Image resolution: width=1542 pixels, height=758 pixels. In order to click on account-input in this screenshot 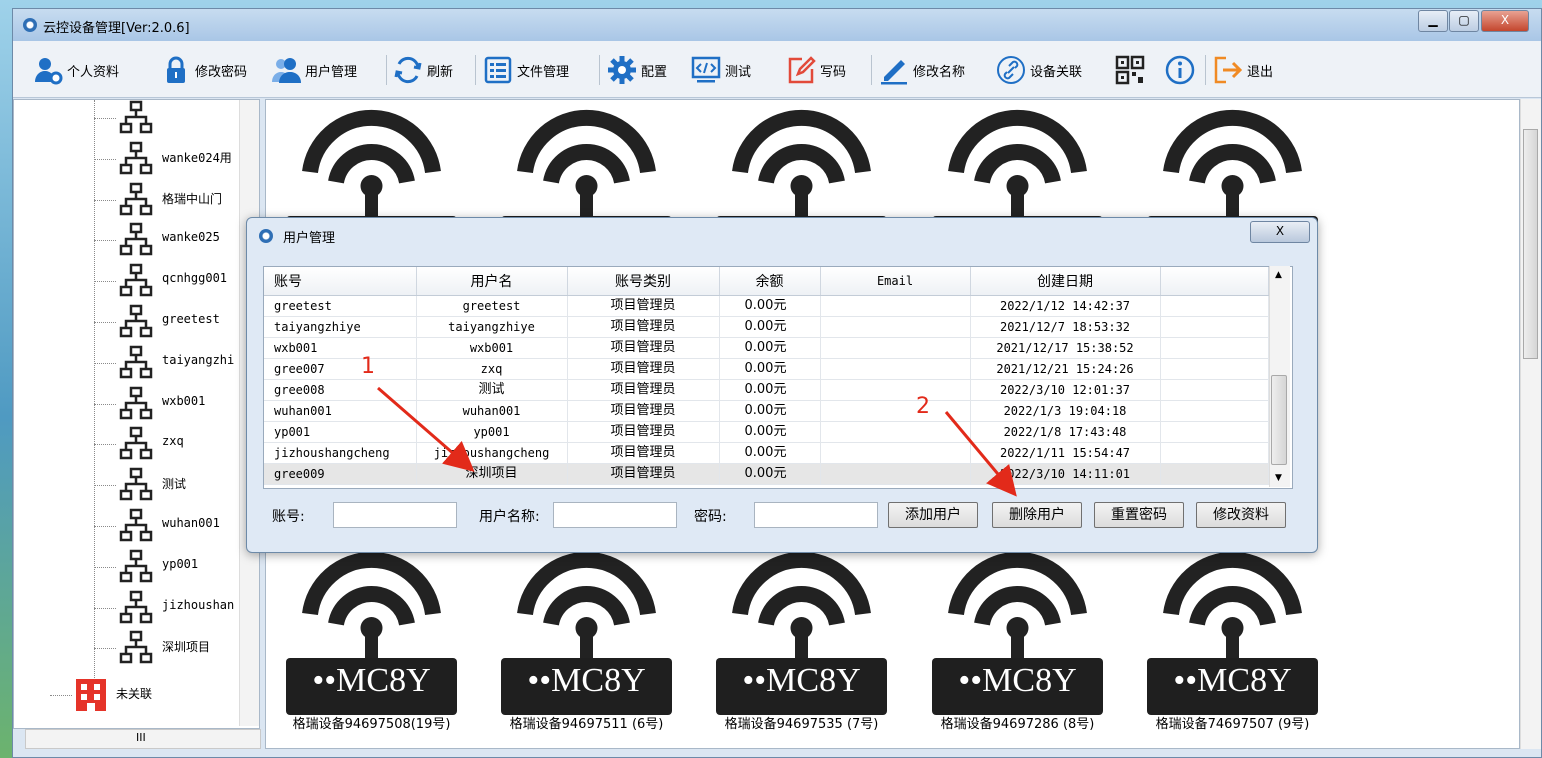, I will do `click(395, 515)`.